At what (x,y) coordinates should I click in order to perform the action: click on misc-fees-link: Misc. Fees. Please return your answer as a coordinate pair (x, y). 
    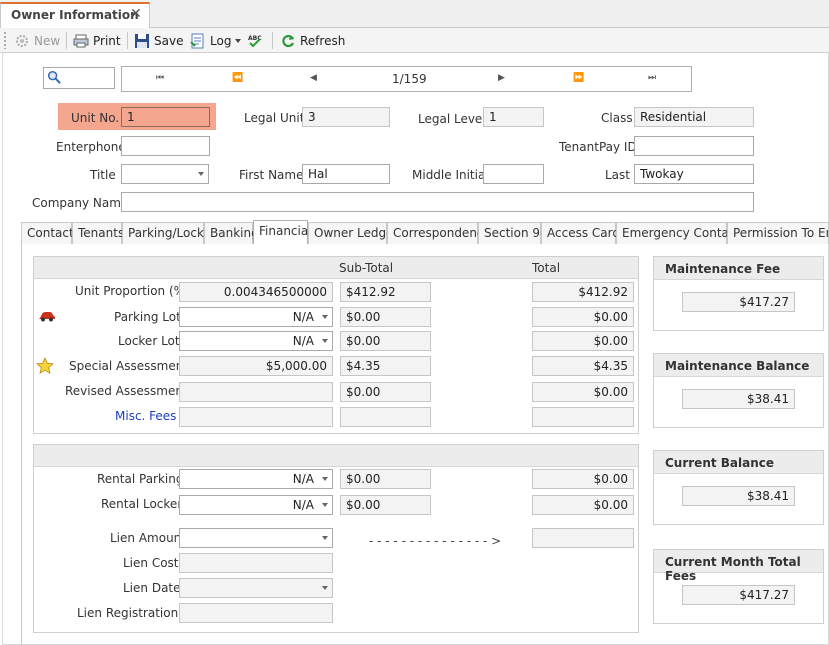
    Looking at the image, I should click on (145, 416).